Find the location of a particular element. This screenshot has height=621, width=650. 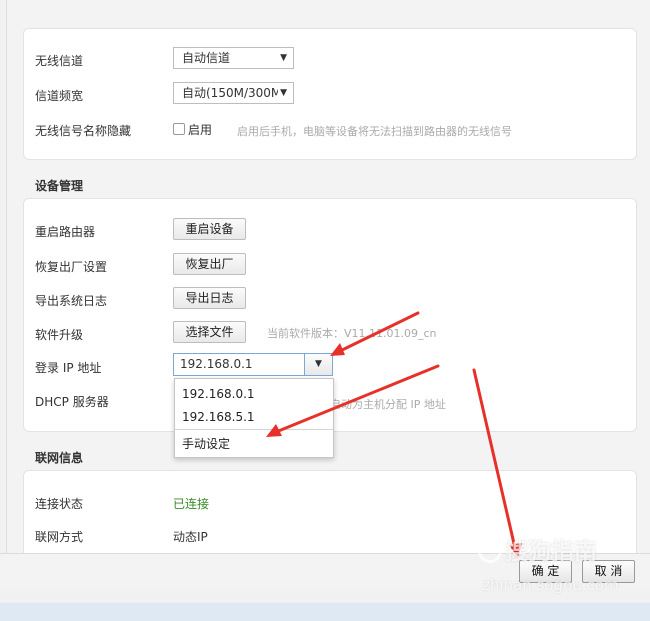

arrow-to-manual-option is located at coordinates (353, 400).